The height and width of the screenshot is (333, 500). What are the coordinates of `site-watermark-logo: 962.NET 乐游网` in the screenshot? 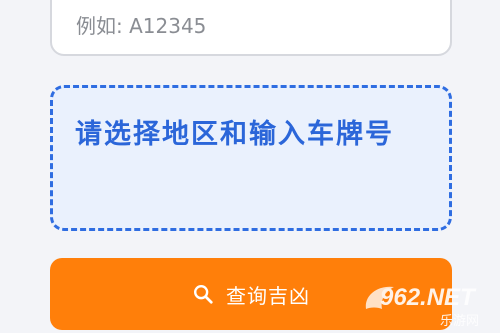 It's located at (422, 306).